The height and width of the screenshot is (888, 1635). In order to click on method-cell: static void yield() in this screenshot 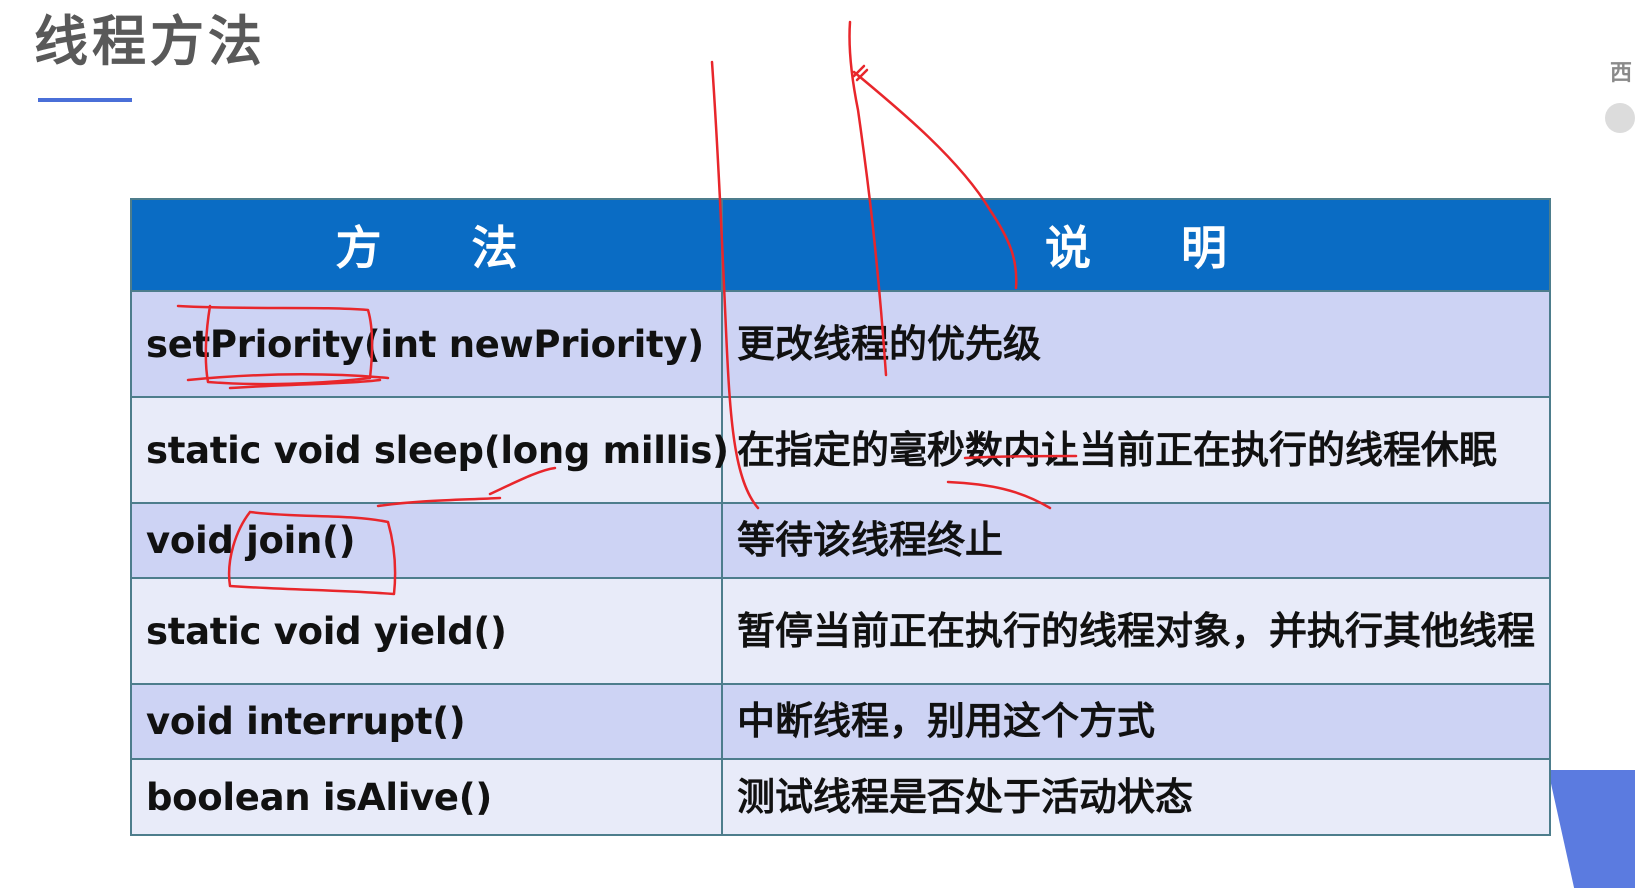, I will do `click(426, 631)`.